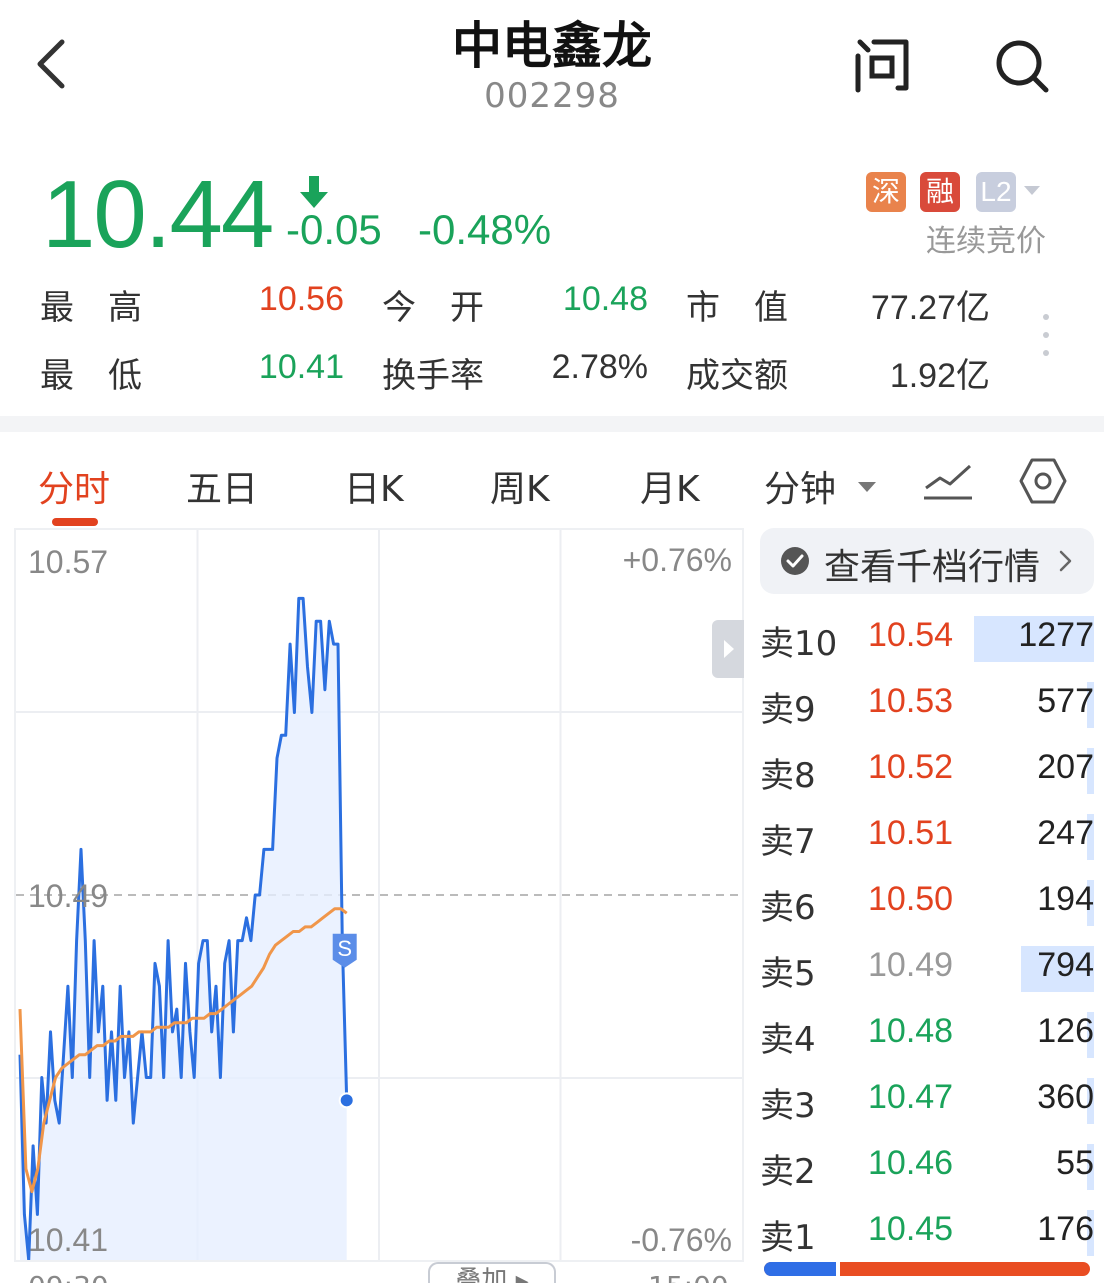 This screenshot has width=1104, height=1283. I want to click on expand-panel-handle, so click(728, 649).